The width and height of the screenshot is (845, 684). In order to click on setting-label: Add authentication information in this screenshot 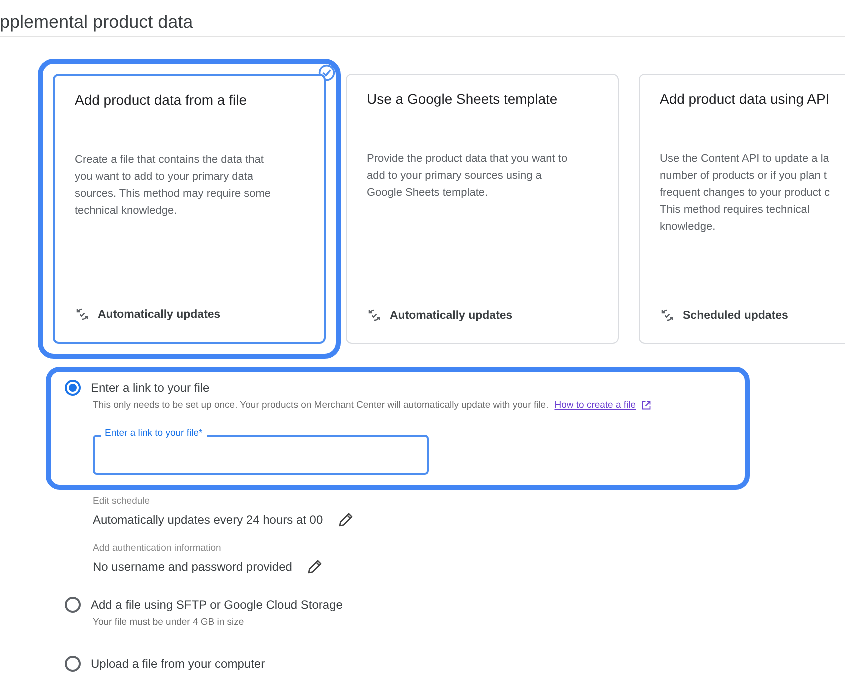, I will do `click(157, 548)`.